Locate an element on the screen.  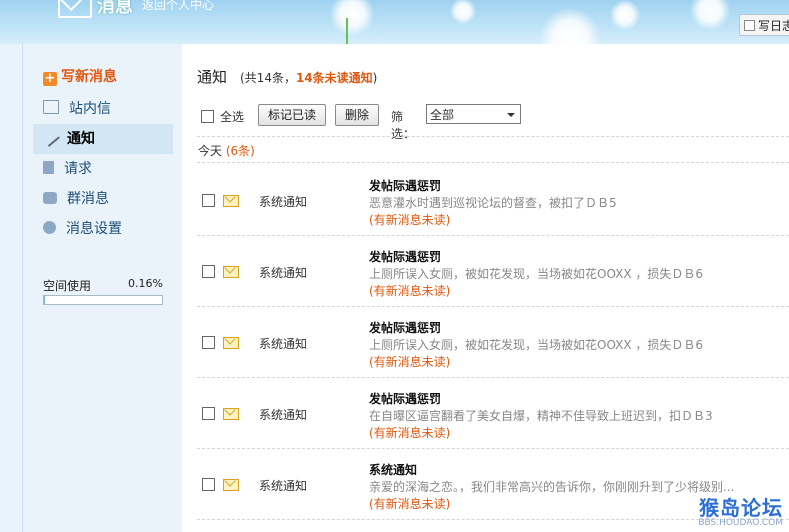
sidebar-item-message-settings: 消息设置 is located at coordinates (103, 229).